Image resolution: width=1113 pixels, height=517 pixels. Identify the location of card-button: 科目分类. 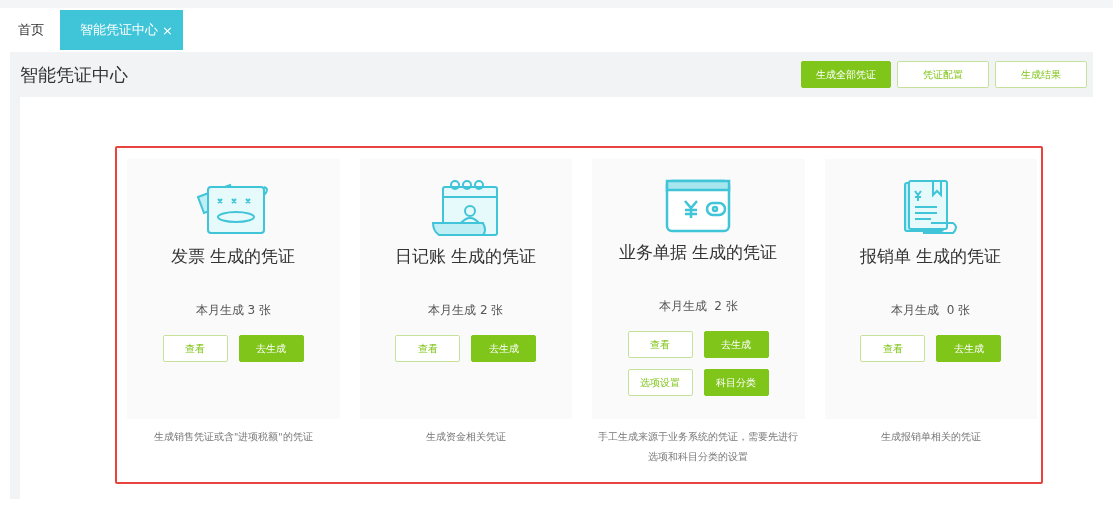
(736, 382).